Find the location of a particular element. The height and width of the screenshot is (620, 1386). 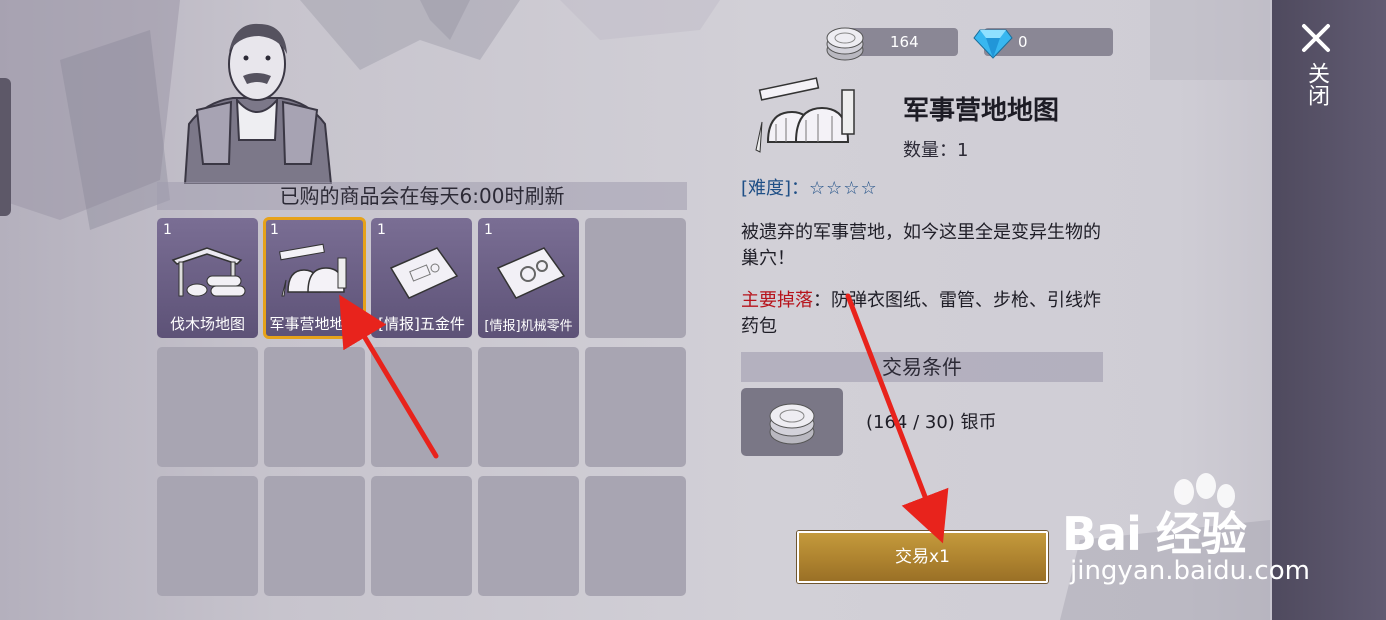

difficulty-stars: ☆☆☆☆ is located at coordinates (843, 188).